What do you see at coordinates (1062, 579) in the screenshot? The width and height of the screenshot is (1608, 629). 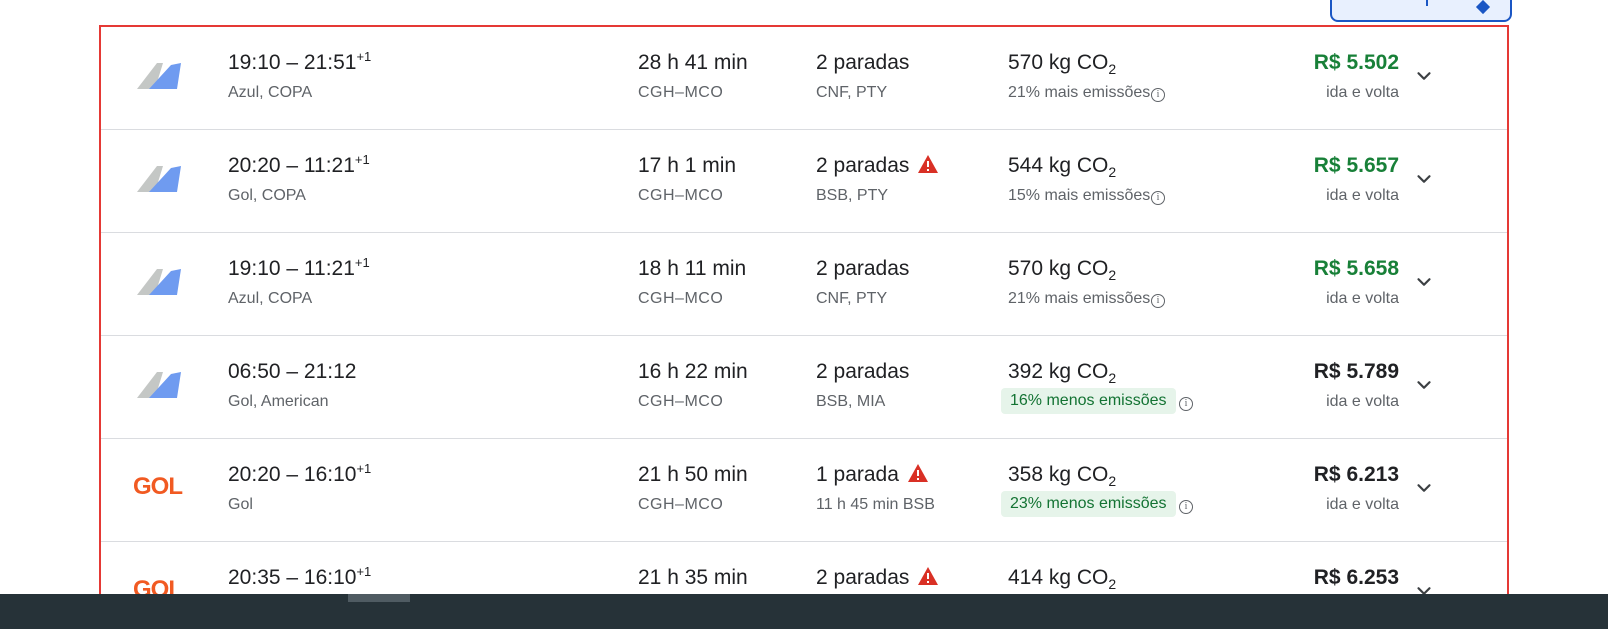 I see `co2-emissions: 414 kg CO2` at bounding box center [1062, 579].